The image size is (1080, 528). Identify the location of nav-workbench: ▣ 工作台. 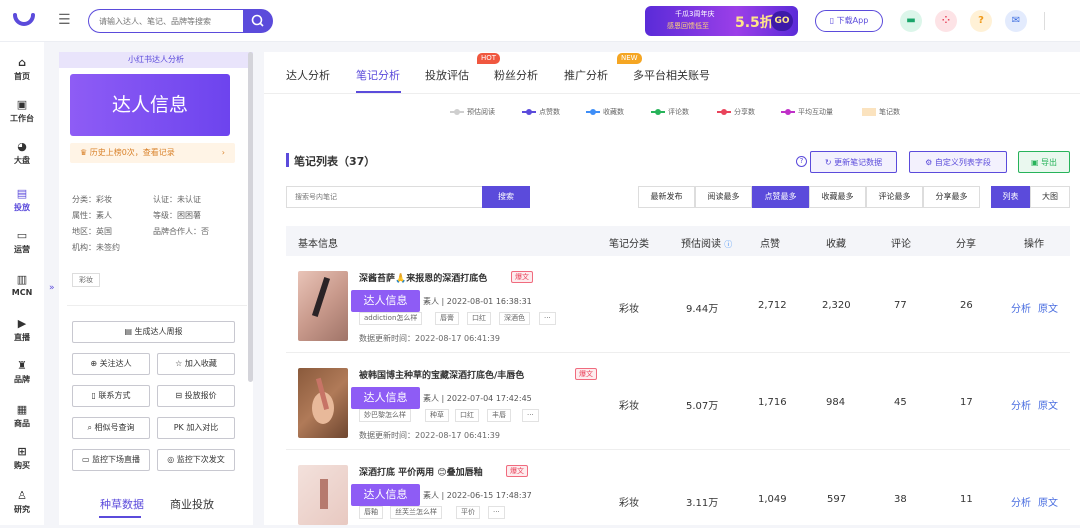
(22, 111).